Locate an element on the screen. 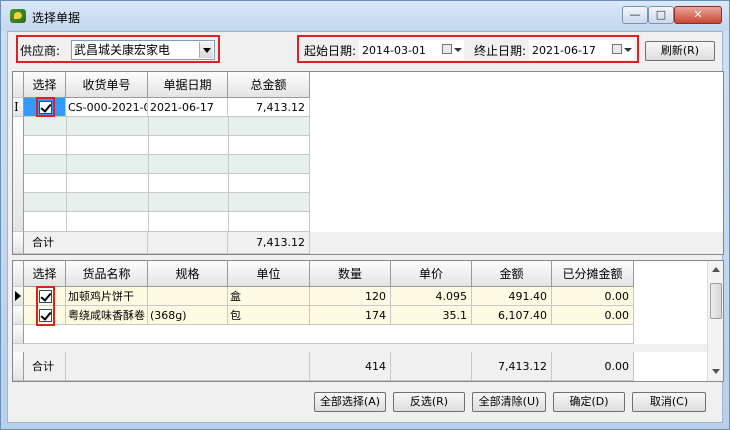 The image size is (730, 430). row-indicator is located at coordinates (18, 296).